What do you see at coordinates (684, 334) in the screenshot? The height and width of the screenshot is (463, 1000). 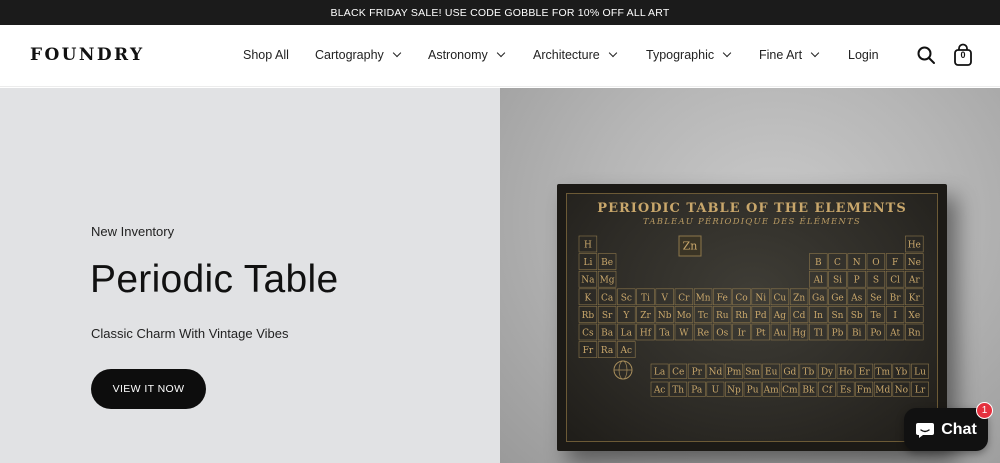 I see `element-symbol: W` at bounding box center [684, 334].